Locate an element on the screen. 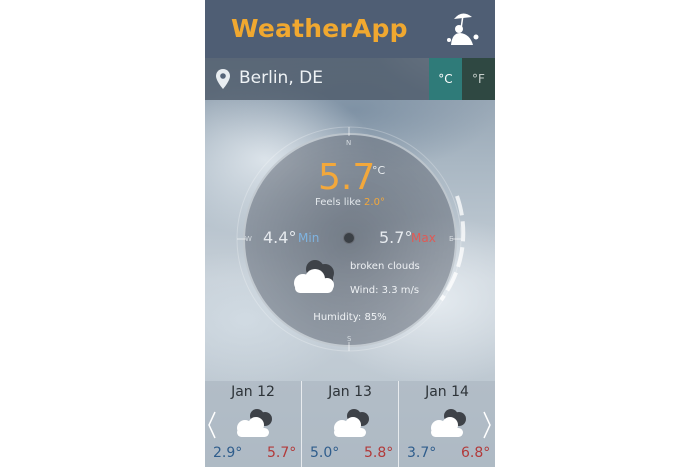  max-temperature: 5.7° is located at coordinates (396, 237).